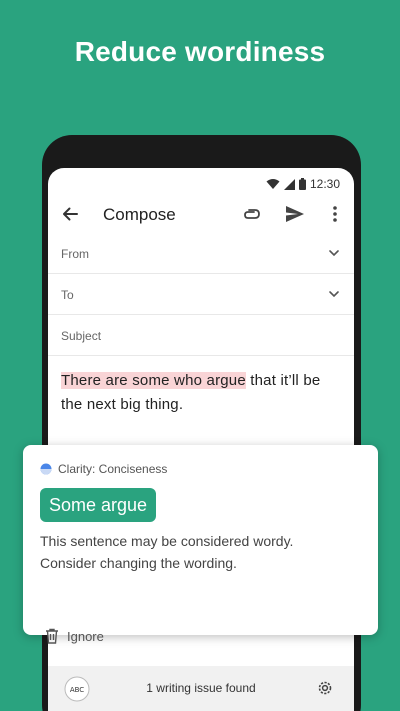 This screenshot has height=711, width=400. I want to click on suggestion-category: Clarity: Conciseness, so click(103, 469).